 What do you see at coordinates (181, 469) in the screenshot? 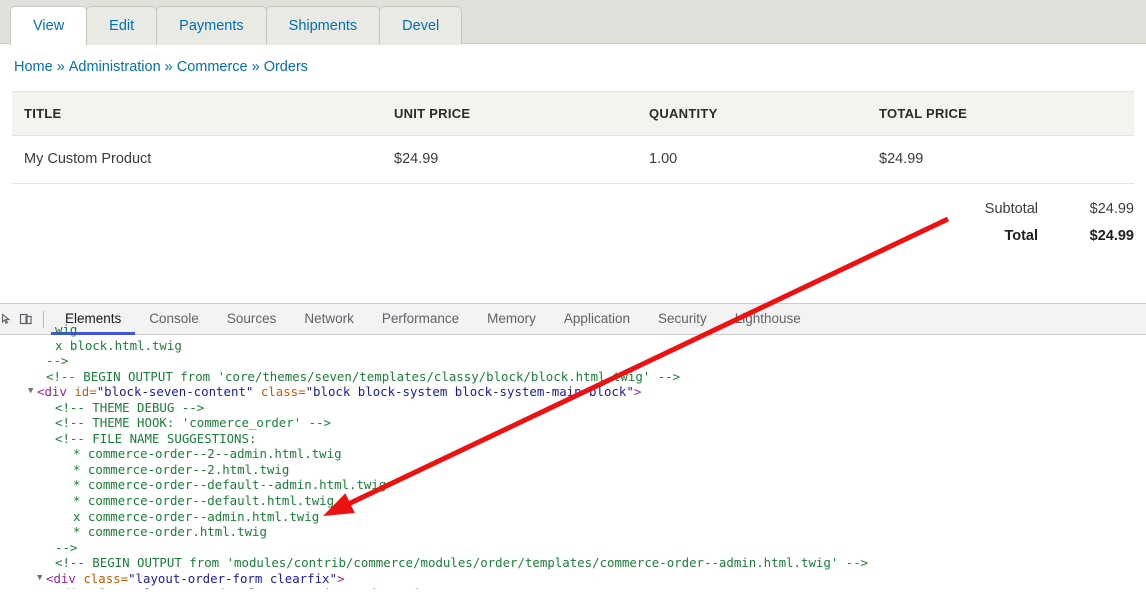
I see `dom-token-comment: * commerce-order--2.html.twig` at bounding box center [181, 469].